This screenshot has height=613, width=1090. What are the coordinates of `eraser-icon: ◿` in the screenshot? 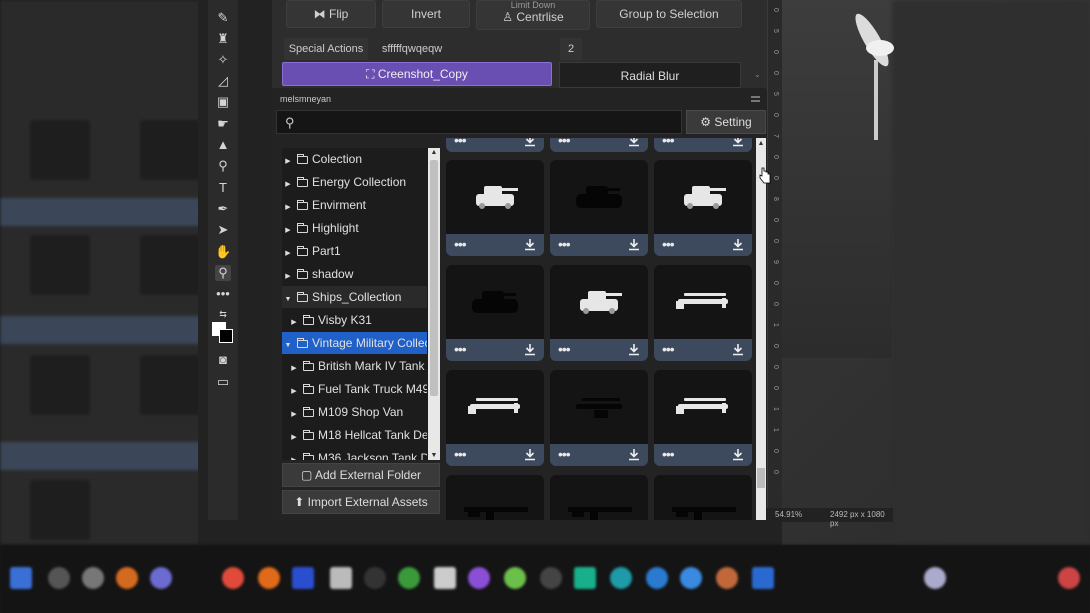 It's located at (223, 81).